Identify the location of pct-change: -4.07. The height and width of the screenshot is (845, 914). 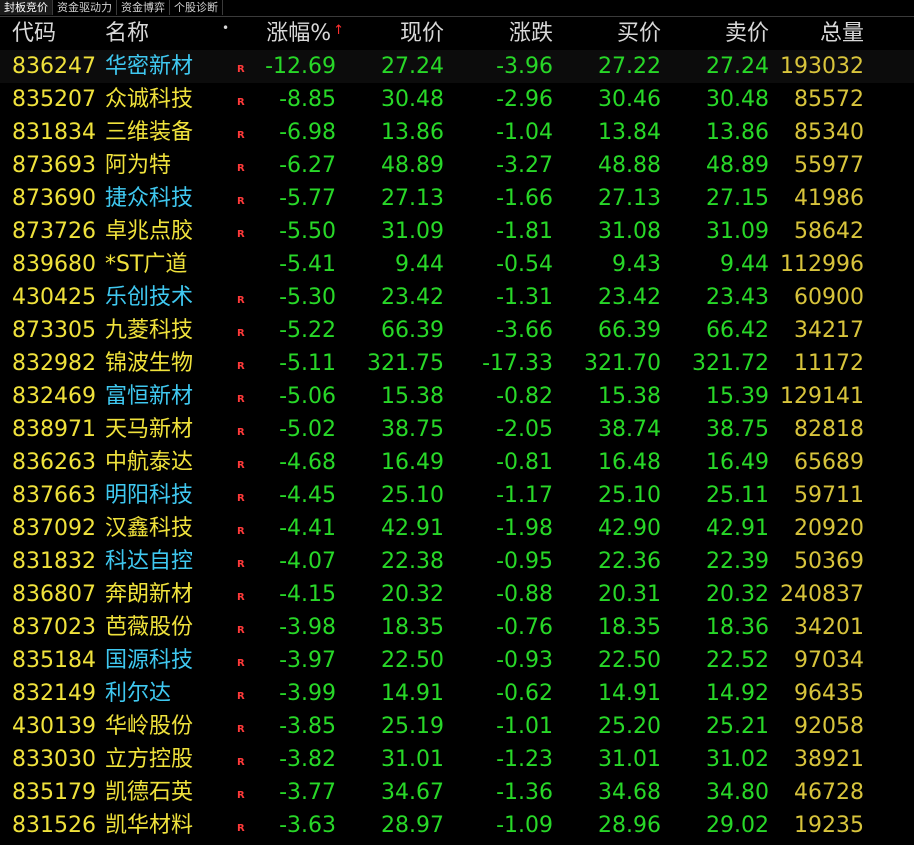
(307, 561).